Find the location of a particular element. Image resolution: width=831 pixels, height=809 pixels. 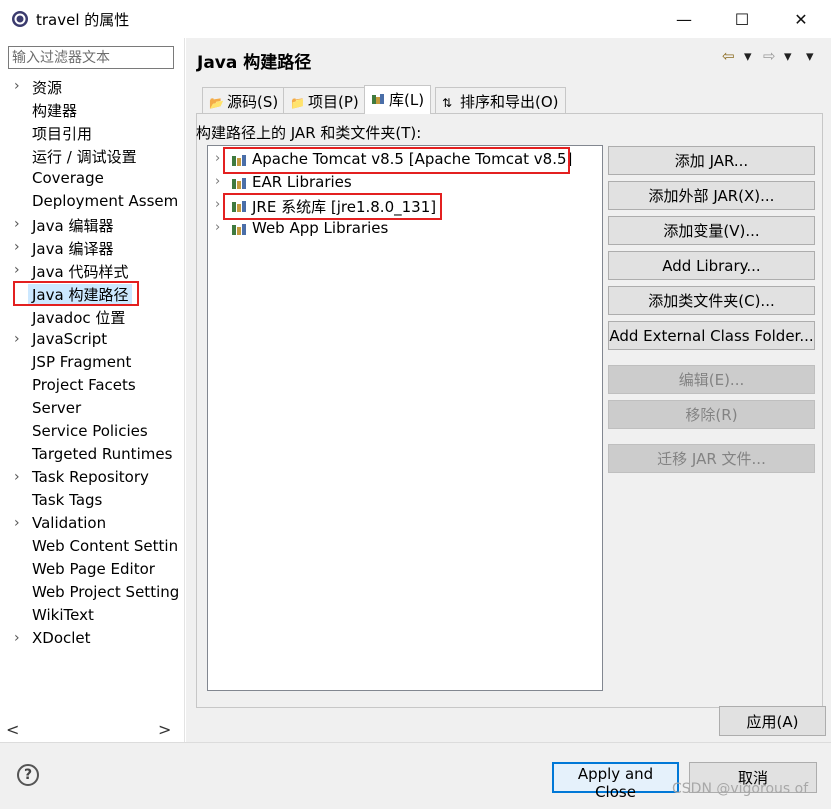

watermark: CSDN @vigorous of is located at coordinates (740, 789).